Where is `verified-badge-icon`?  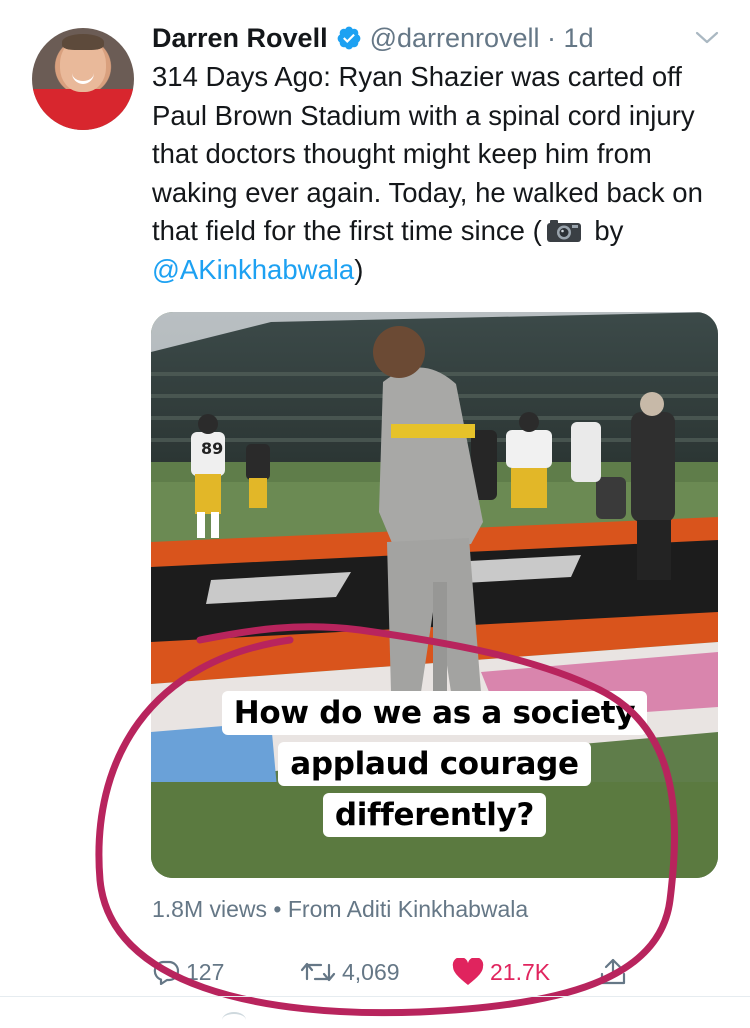
verified-badge-icon is located at coordinates (348, 38).